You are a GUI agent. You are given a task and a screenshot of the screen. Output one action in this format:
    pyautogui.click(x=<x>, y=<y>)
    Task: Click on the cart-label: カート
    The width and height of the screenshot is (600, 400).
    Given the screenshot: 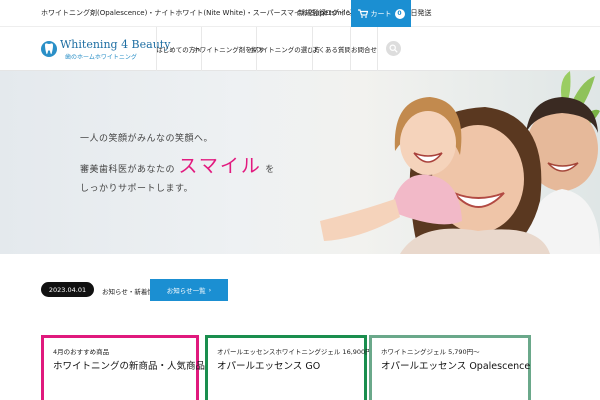 What is the action you would take?
    pyautogui.click(x=381, y=13)
    